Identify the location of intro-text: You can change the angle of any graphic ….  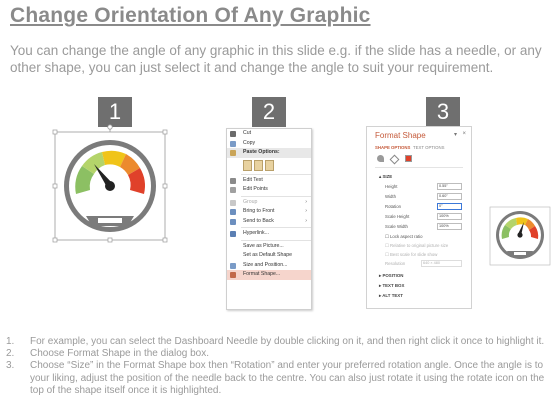
(276, 59).